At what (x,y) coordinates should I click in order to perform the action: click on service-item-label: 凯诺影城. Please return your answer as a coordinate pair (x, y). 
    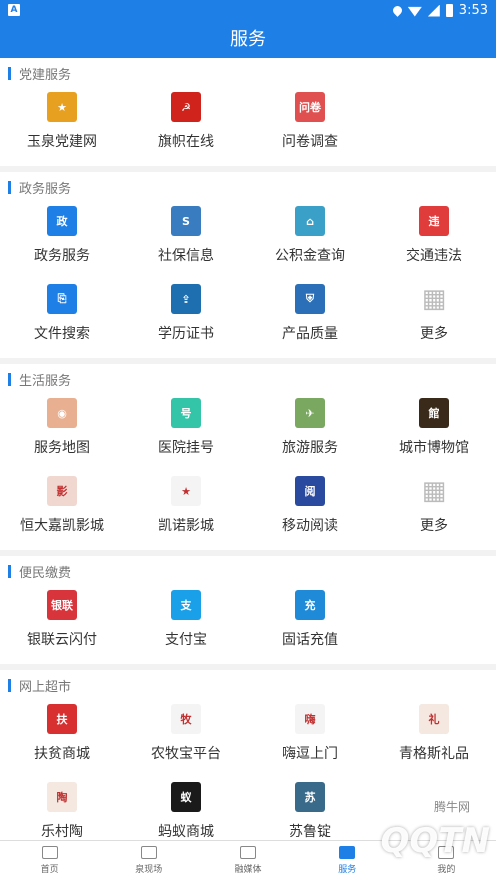
    Looking at the image, I should click on (186, 526).